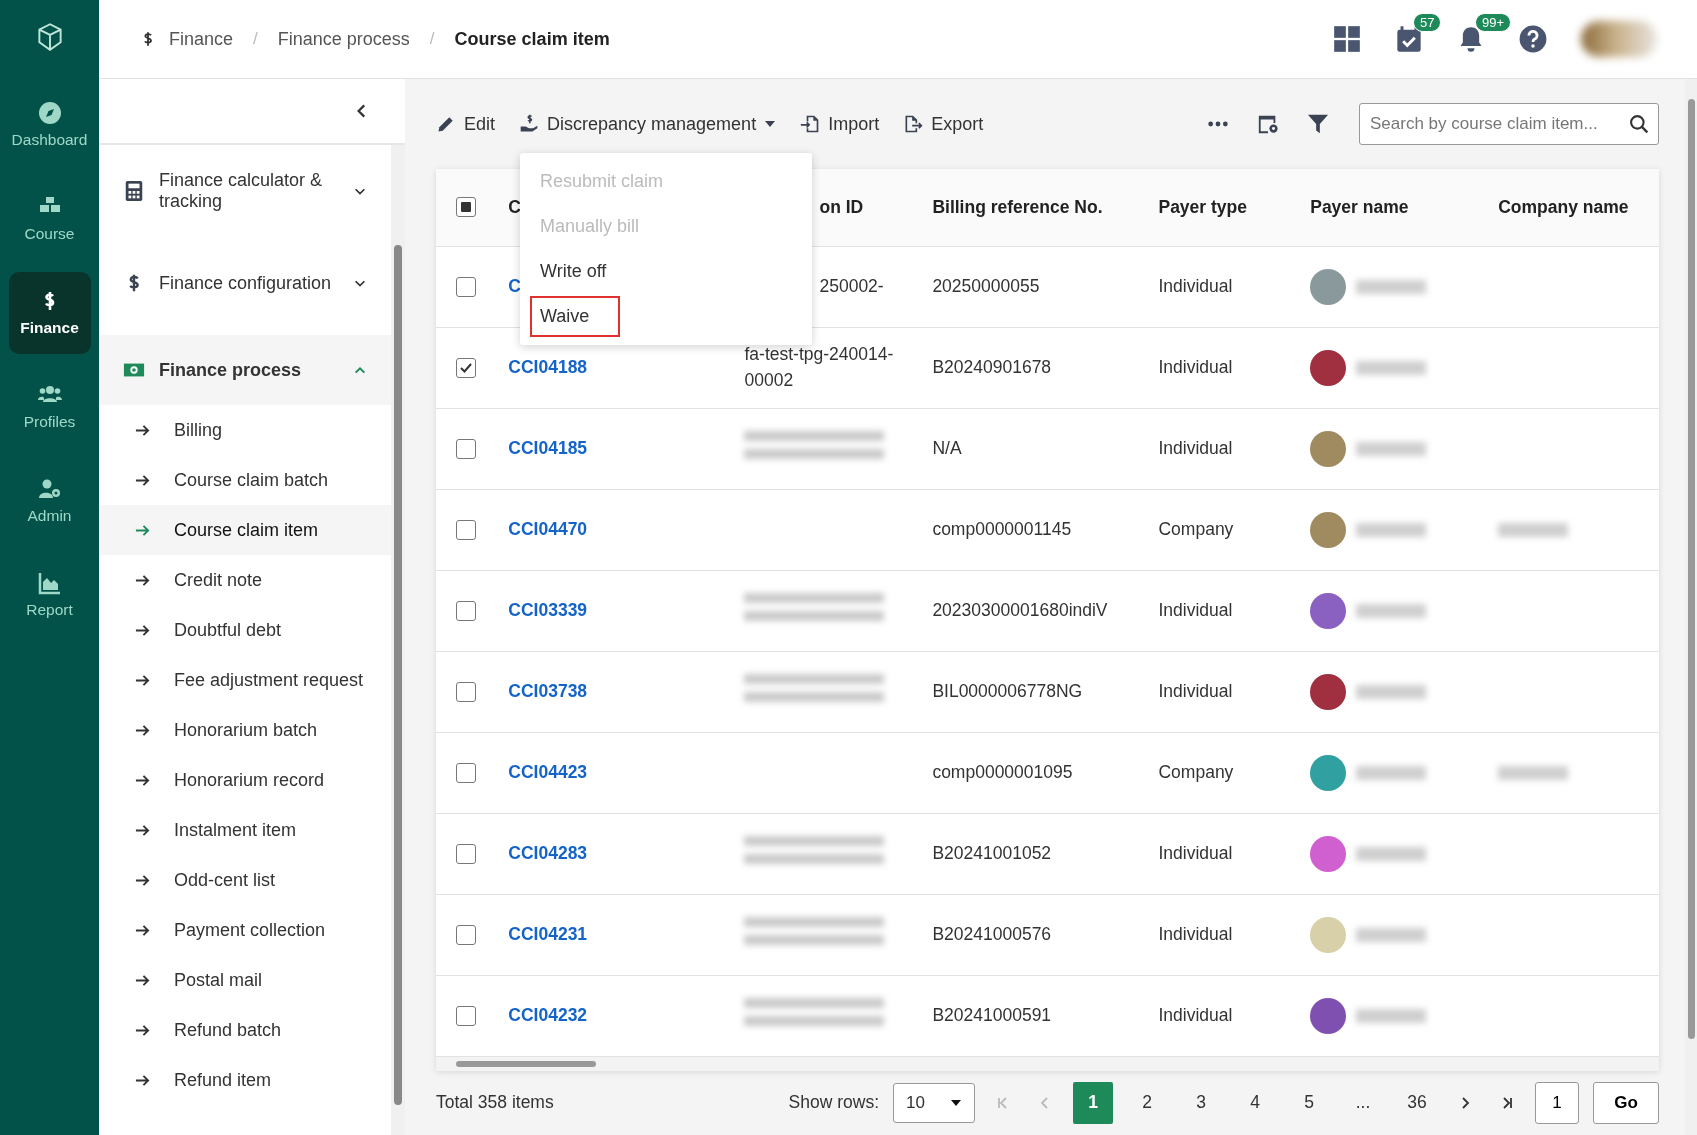  Describe the element at coordinates (616, 773) in the screenshot. I see `claim-item-link: CCI04423` at that location.